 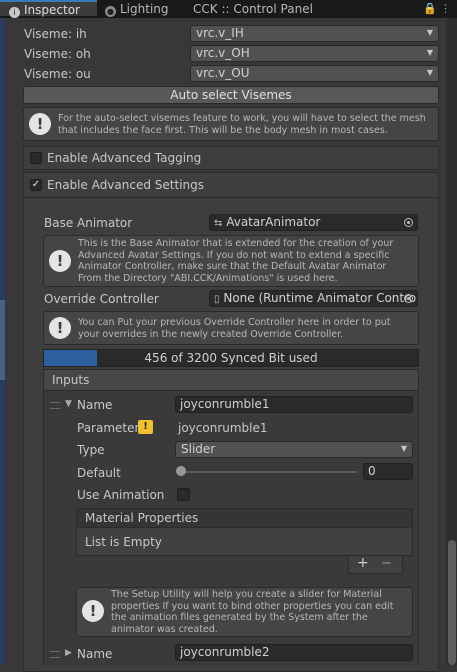 I want to click on input1-type-label: Type, so click(x=91, y=450).